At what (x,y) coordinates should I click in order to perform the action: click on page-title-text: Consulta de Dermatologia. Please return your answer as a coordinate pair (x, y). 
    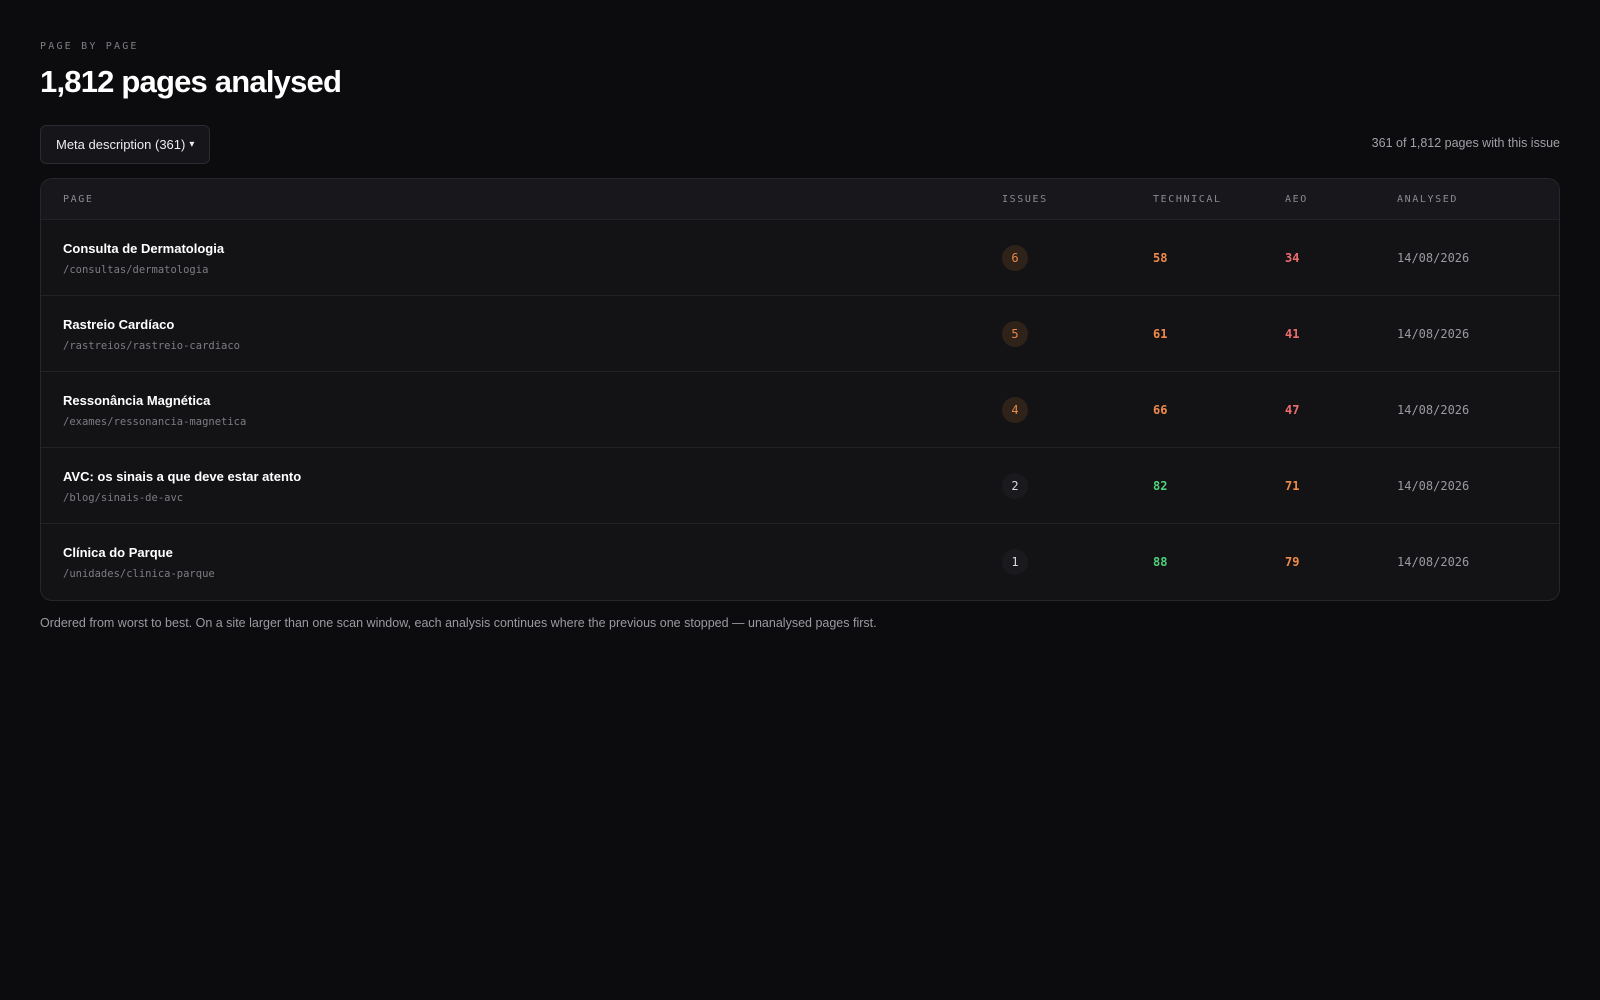
    Looking at the image, I should click on (143, 248).